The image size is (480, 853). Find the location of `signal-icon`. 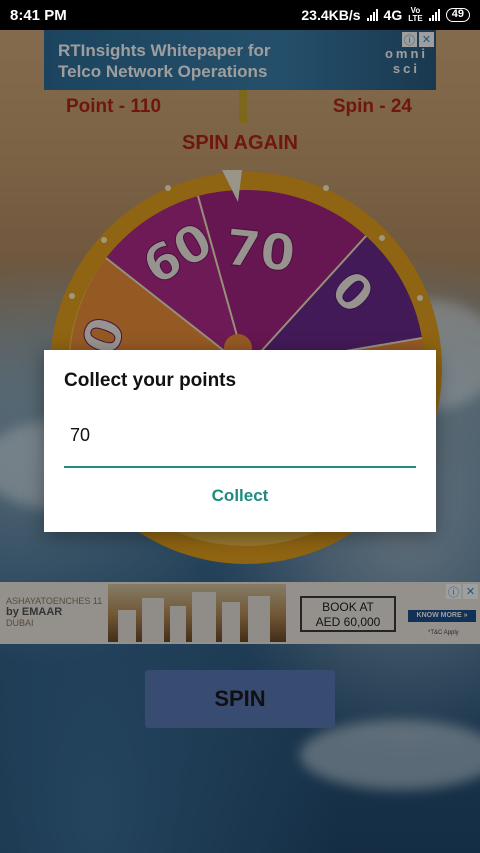

signal-icon is located at coordinates (372, 15).